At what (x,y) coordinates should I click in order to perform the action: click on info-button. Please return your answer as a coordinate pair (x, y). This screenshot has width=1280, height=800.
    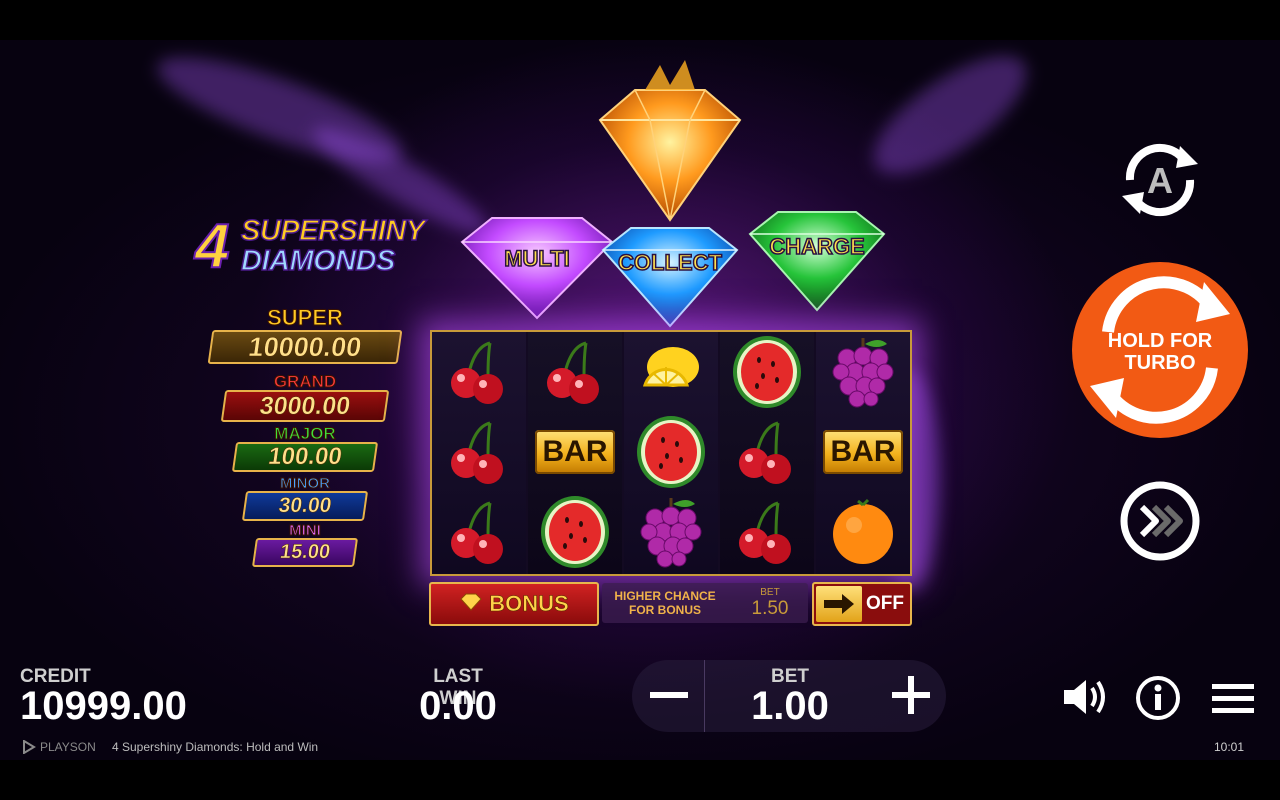
    Looking at the image, I should click on (1158, 698).